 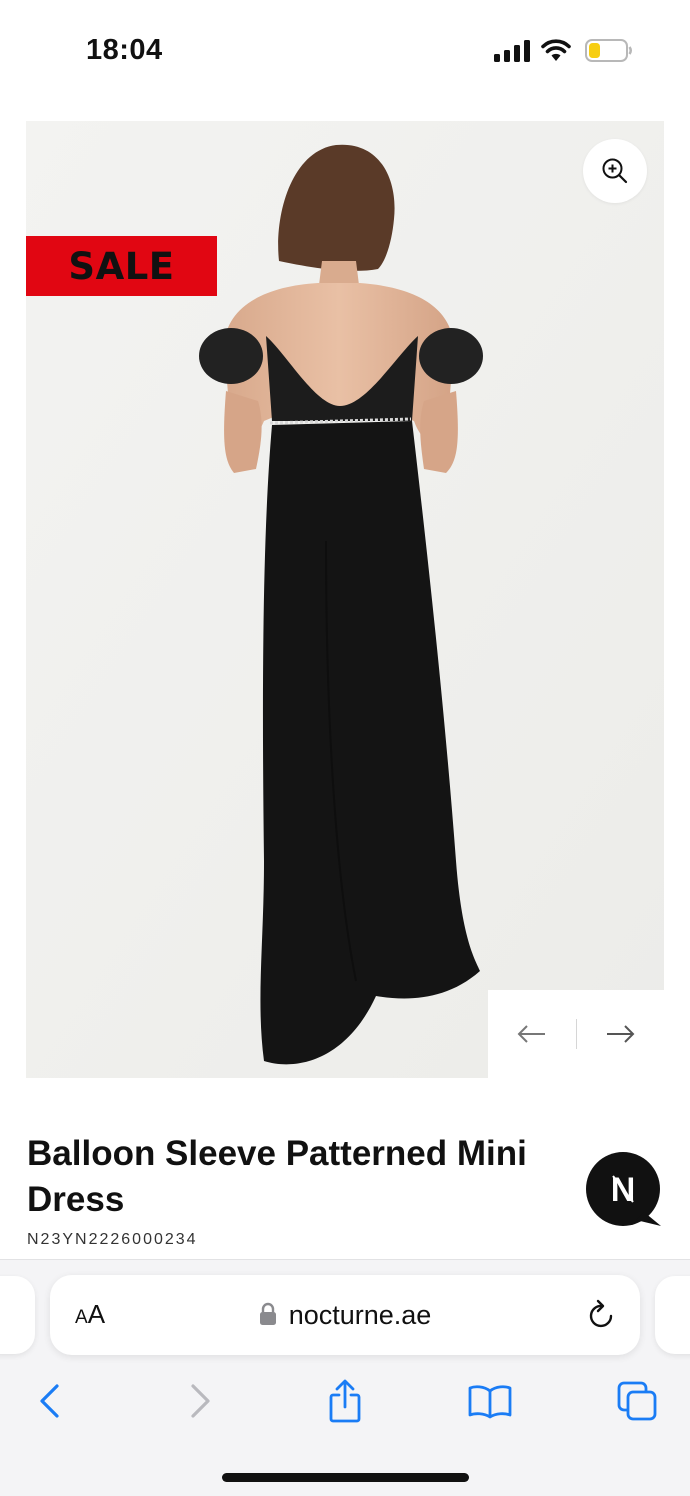 I want to click on chat-icon: N, so click(x=623, y=1189).